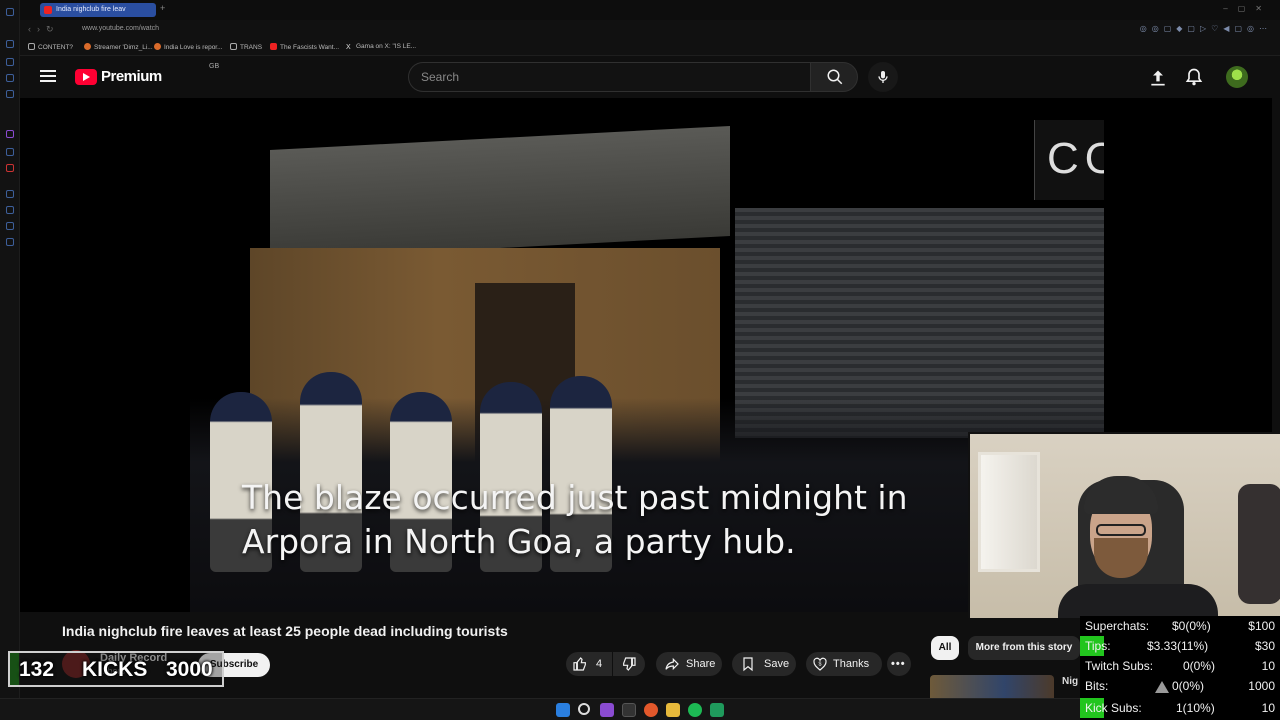  Describe the element at coordinates (672, 664) in the screenshot. I see `share-icon` at that location.